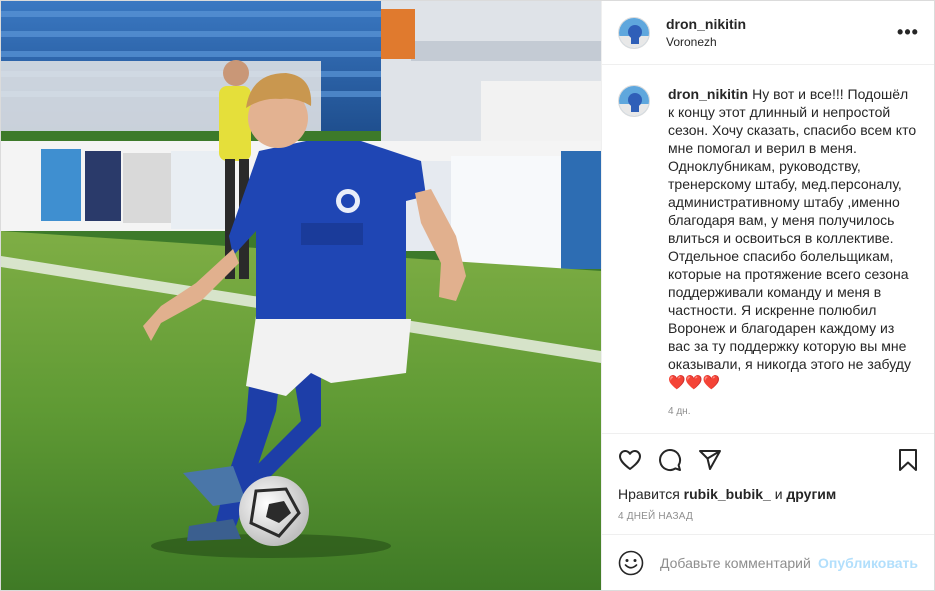 This screenshot has height=591, width=935. Describe the element at coordinates (735, 562) in the screenshot. I see `comment-input` at that location.